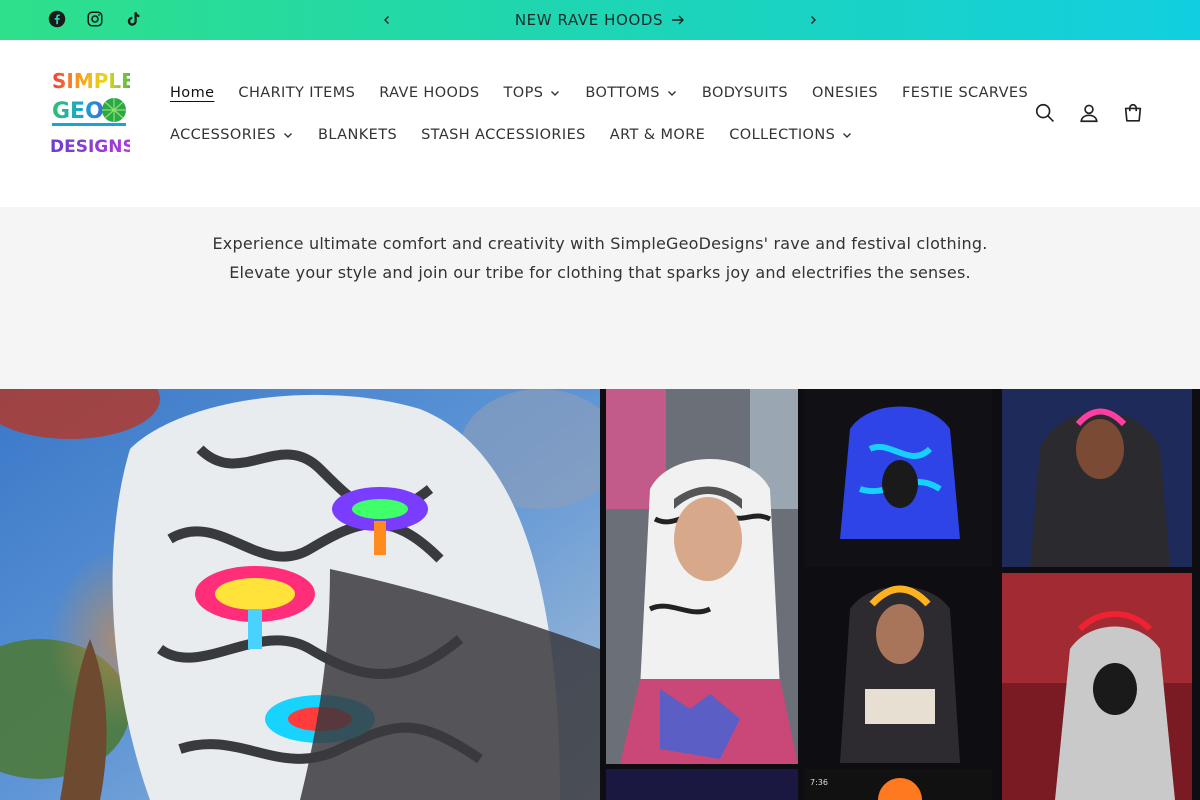 The width and height of the screenshot is (1200, 800). Describe the element at coordinates (1045, 113) in the screenshot. I see `search-icon` at that location.